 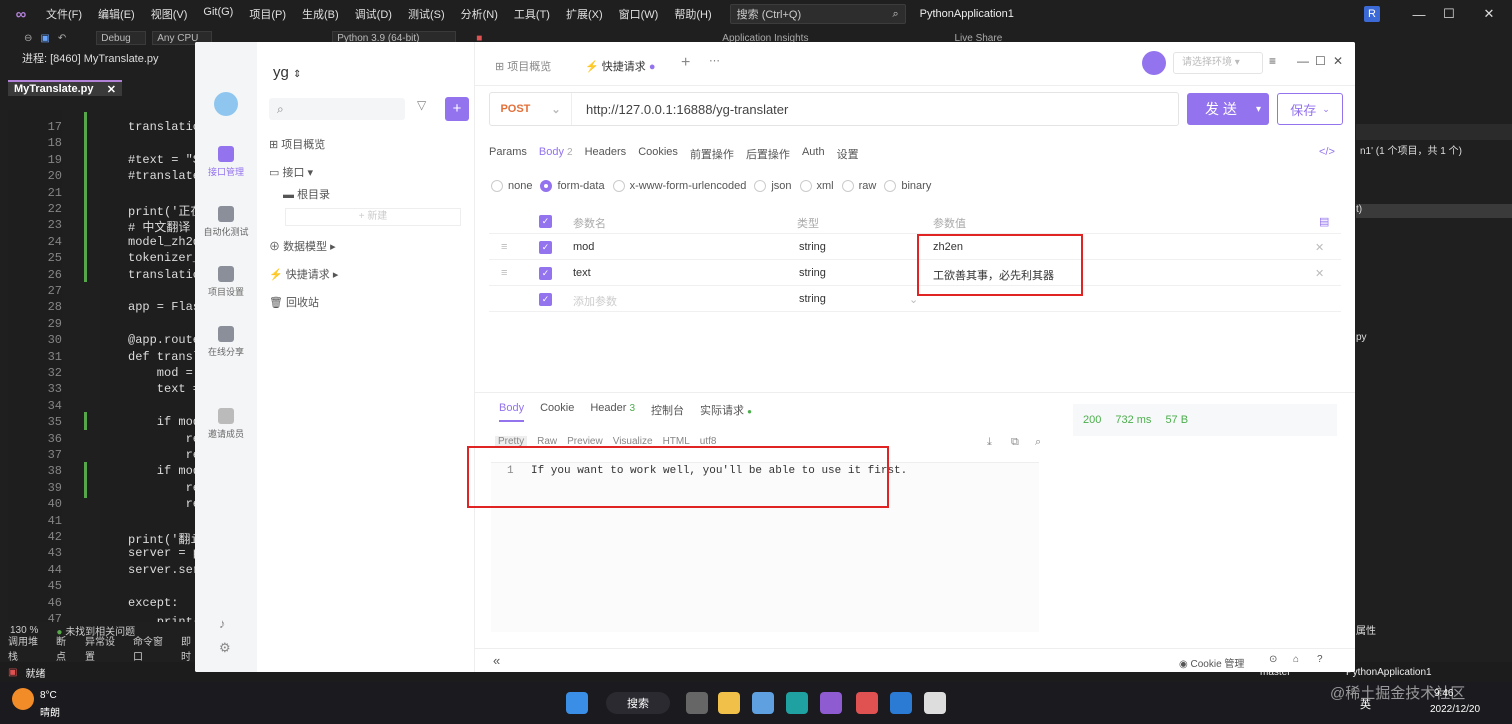 I want to click on resp-tab-body: Body, so click(x=512, y=412).